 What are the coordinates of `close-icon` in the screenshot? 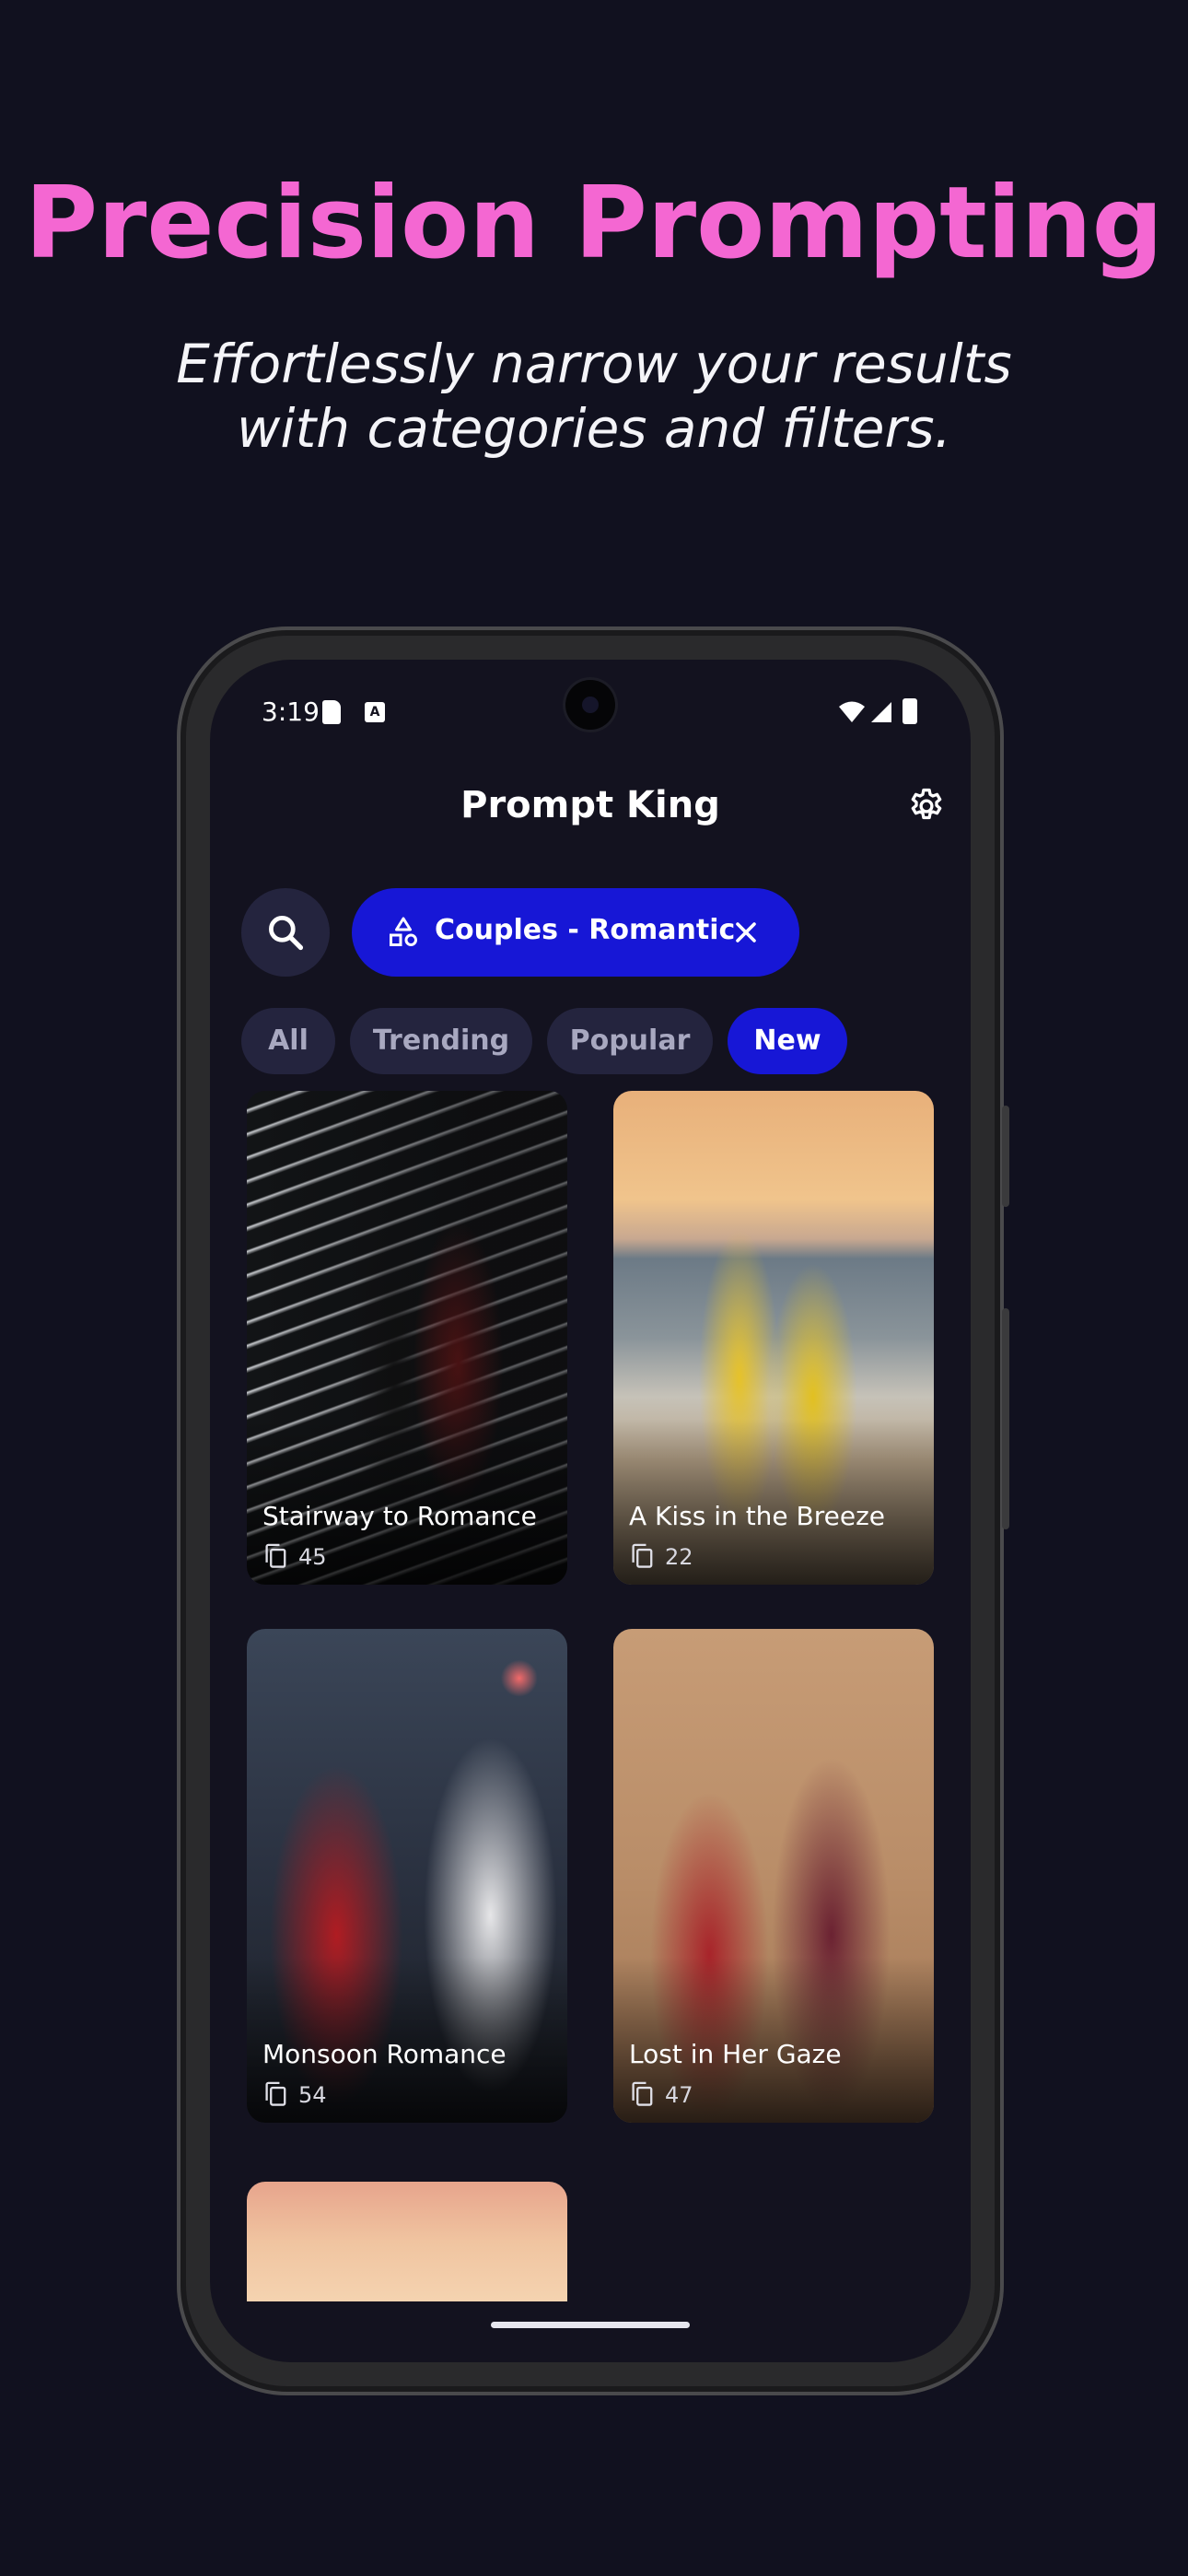 It's located at (746, 932).